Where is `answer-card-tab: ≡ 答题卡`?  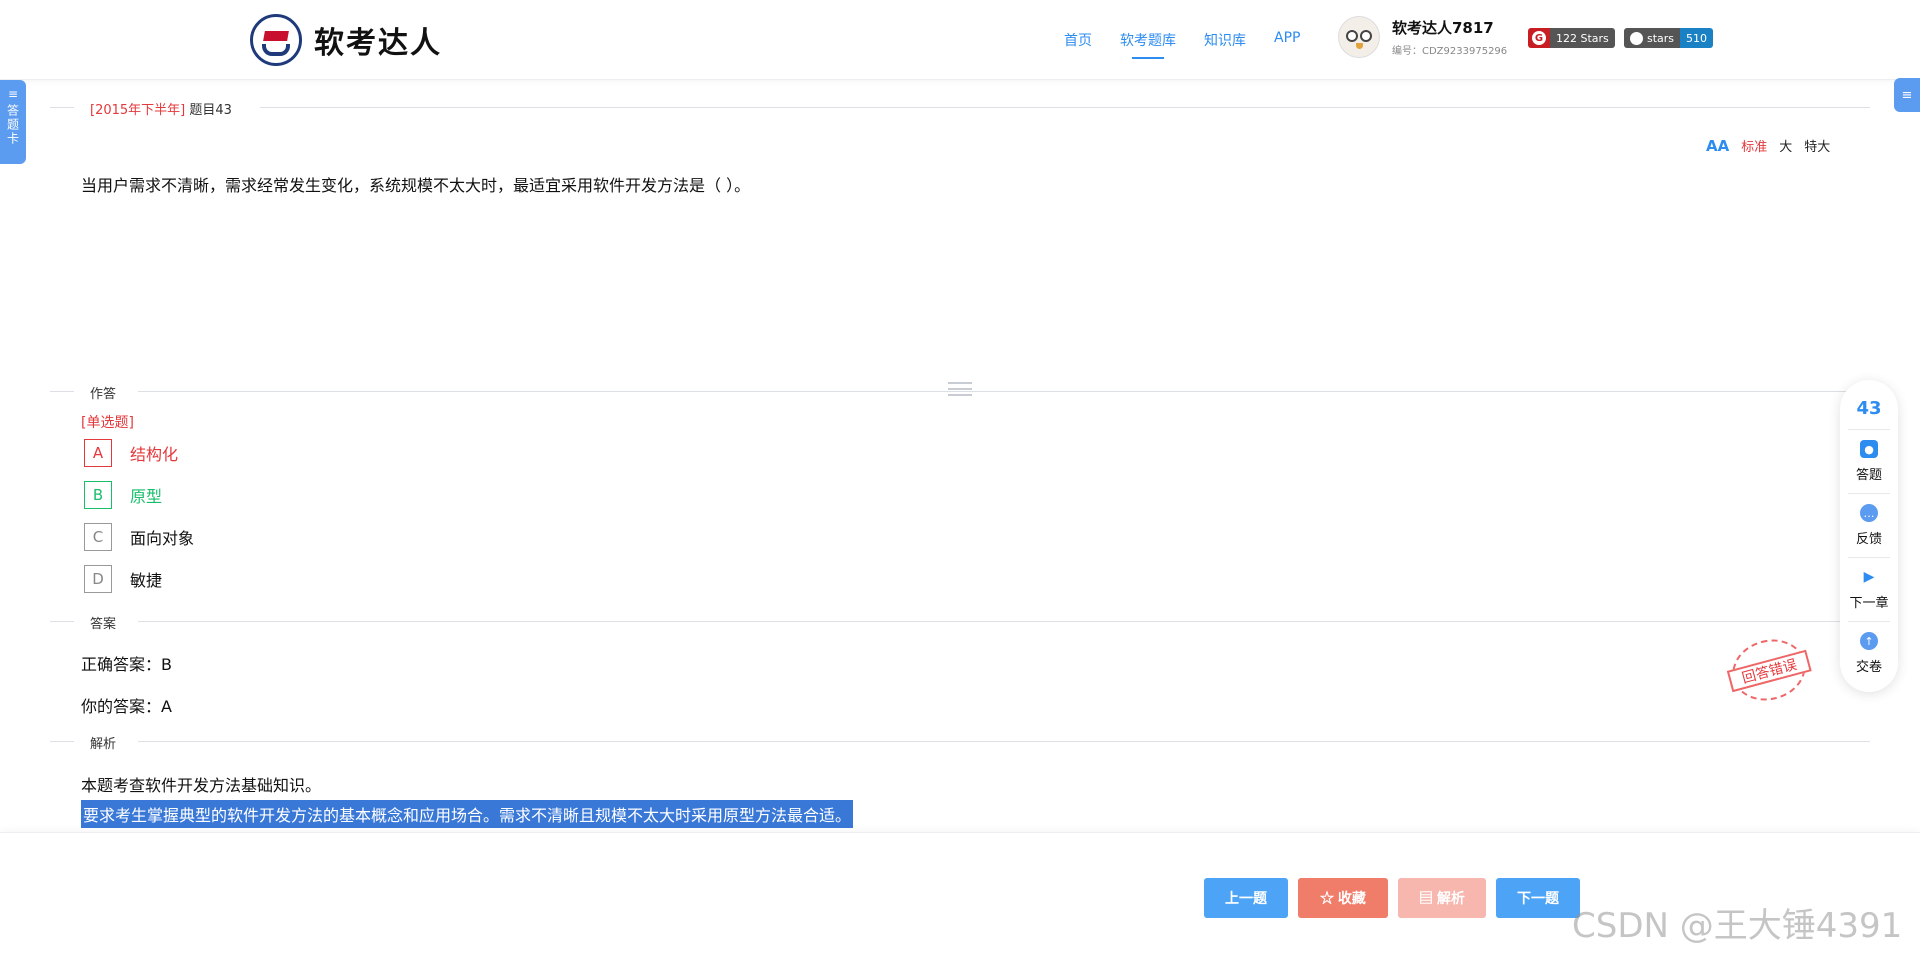 answer-card-tab: ≡ 答题卡 is located at coordinates (13, 122).